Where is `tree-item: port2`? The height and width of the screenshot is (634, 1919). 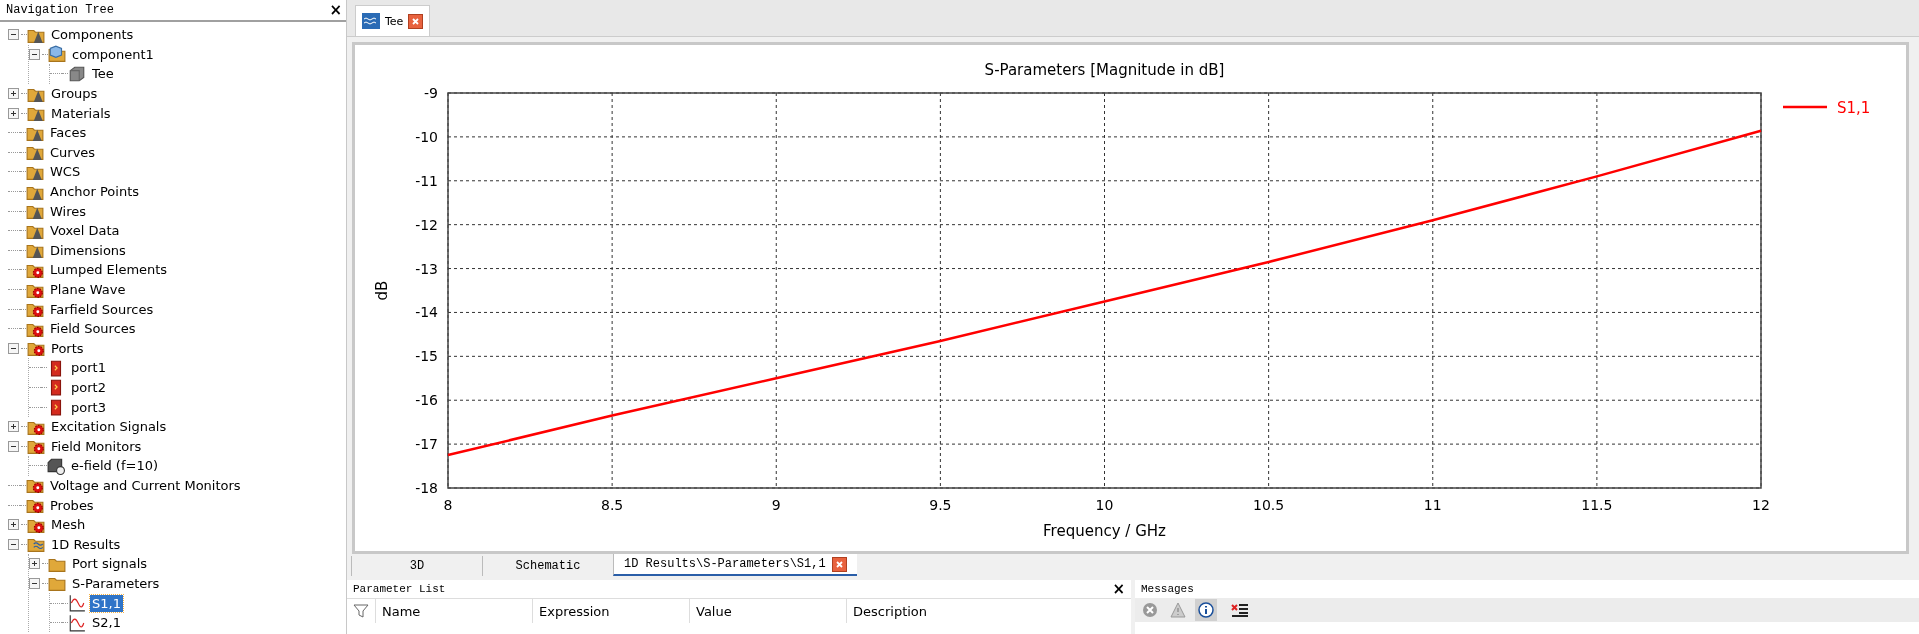
tree-item: port2 is located at coordinates (88, 387).